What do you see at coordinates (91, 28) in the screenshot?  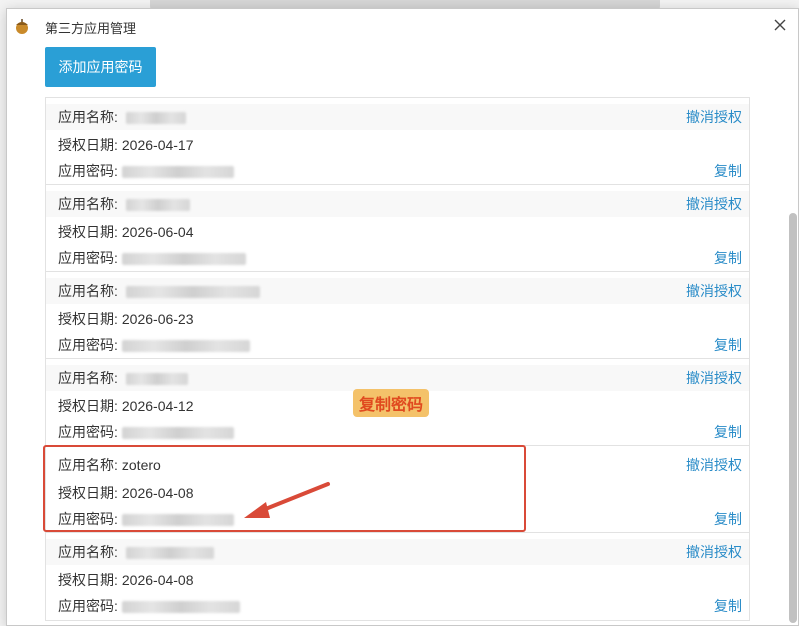 I see `dialog-title: 第三方应用管理` at bounding box center [91, 28].